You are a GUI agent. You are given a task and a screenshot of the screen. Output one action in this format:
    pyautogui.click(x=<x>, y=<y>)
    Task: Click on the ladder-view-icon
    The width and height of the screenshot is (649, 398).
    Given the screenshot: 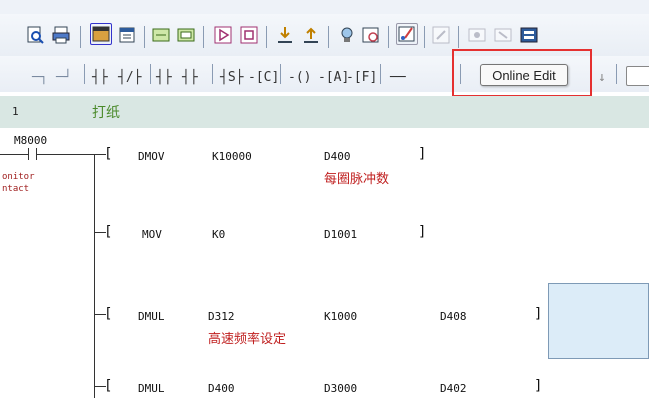 What is the action you would take?
    pyautogui.click(x=101, y=34)
    